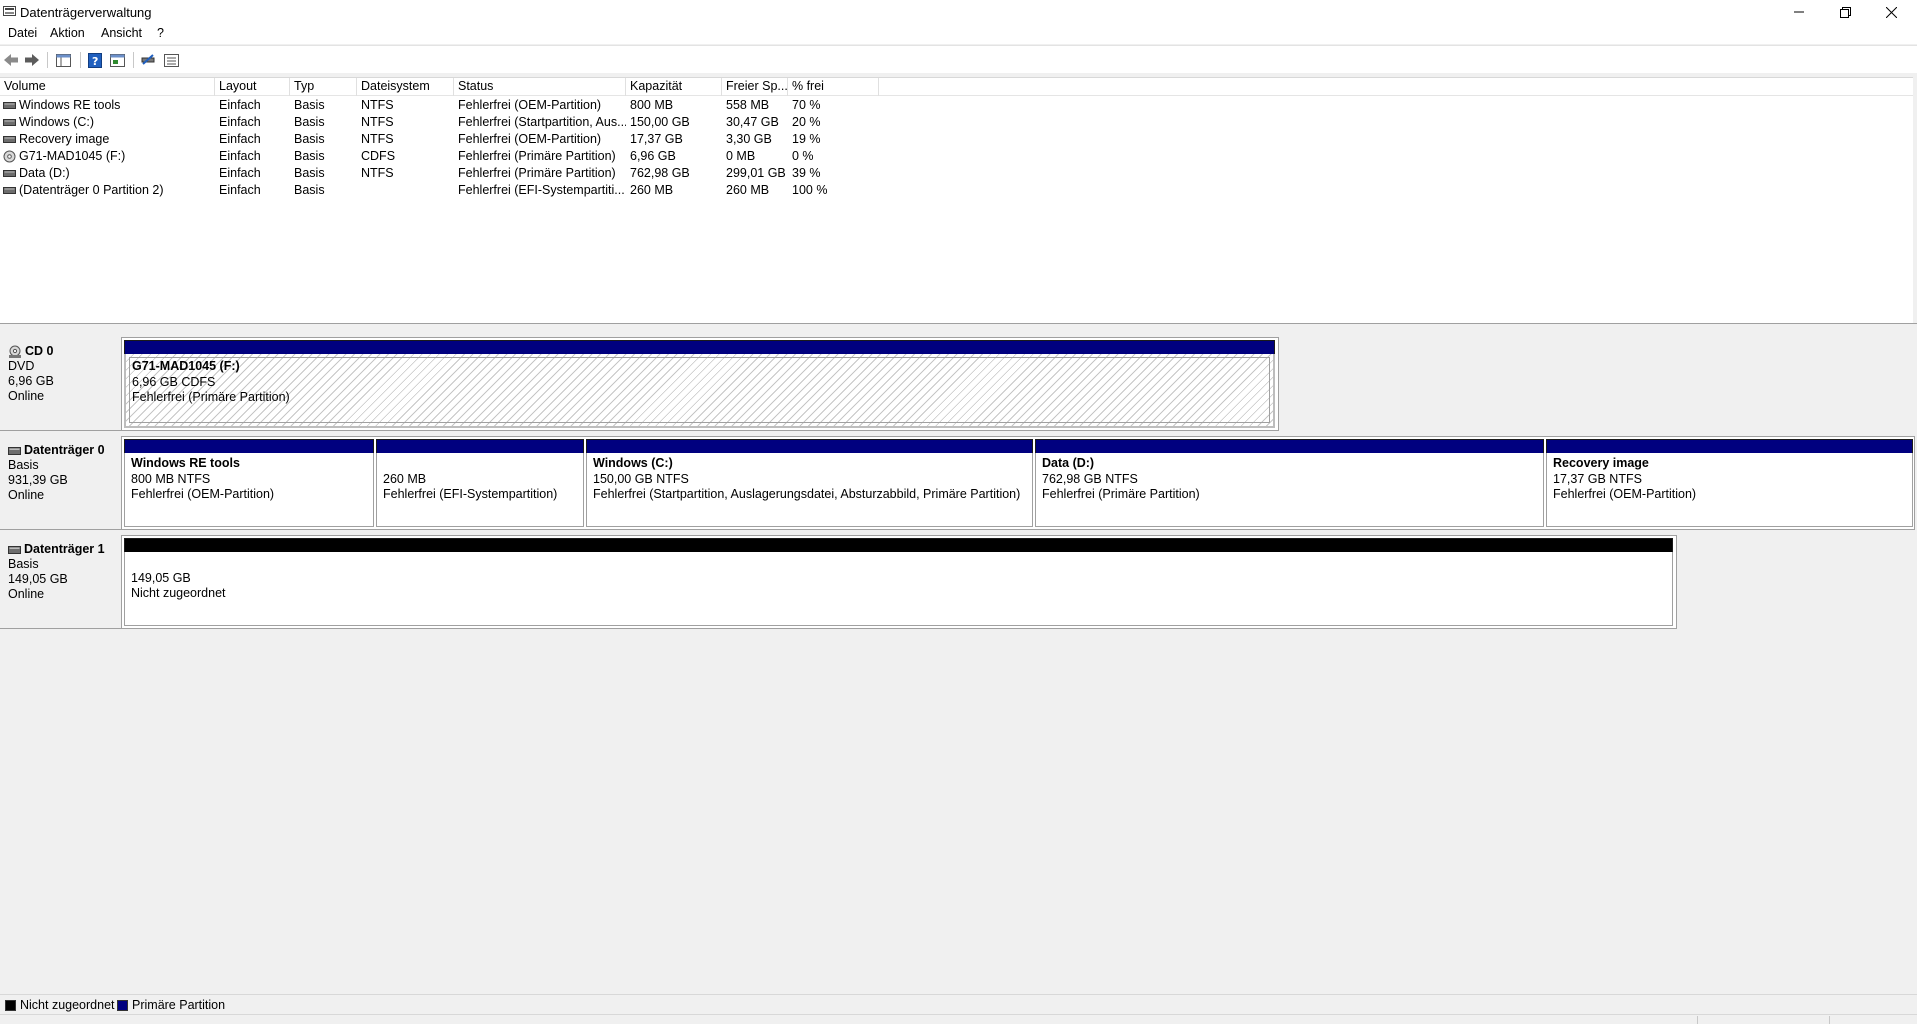  What do you see at coordinates (748, 190) in the screenshot?
I see `cell-freier-speicher: 260 MB` at bounding box center [748, 190].